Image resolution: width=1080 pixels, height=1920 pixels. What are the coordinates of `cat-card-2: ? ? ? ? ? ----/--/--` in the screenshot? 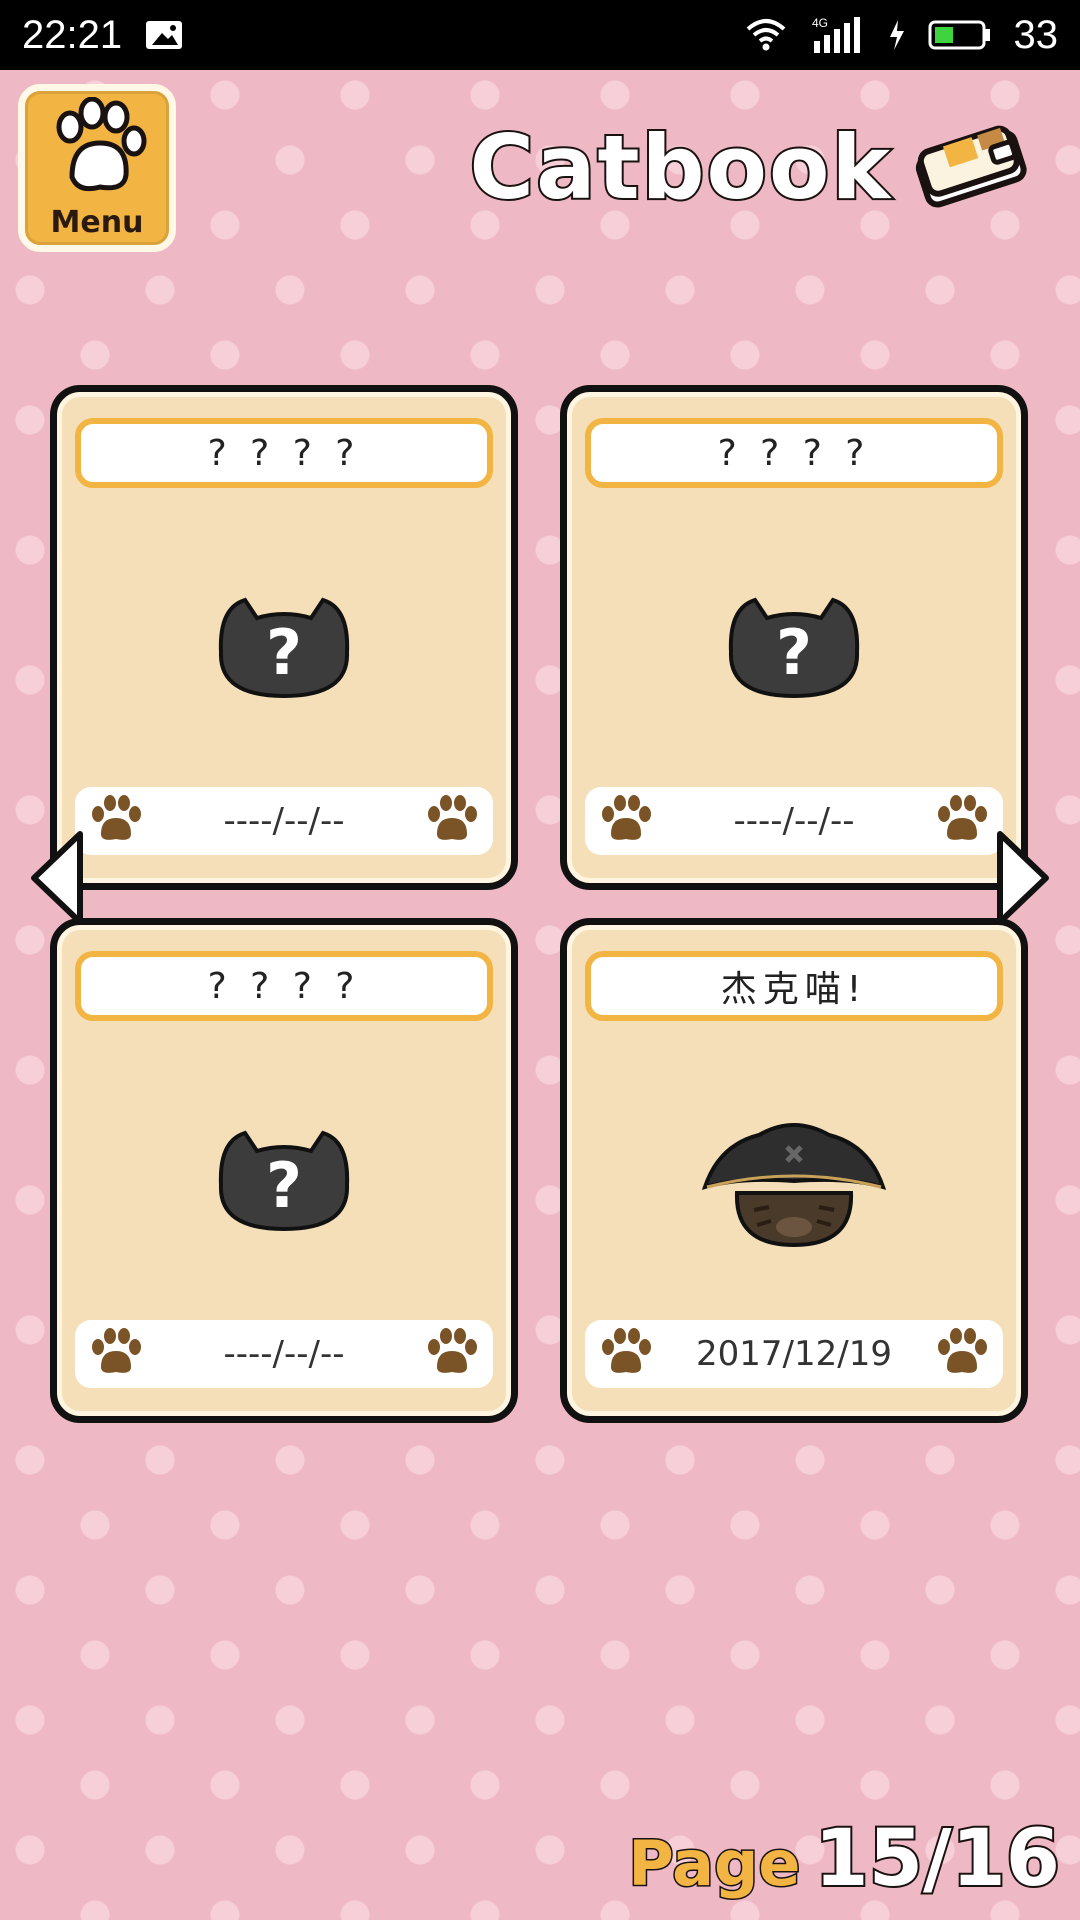 It's located at (794, 637).